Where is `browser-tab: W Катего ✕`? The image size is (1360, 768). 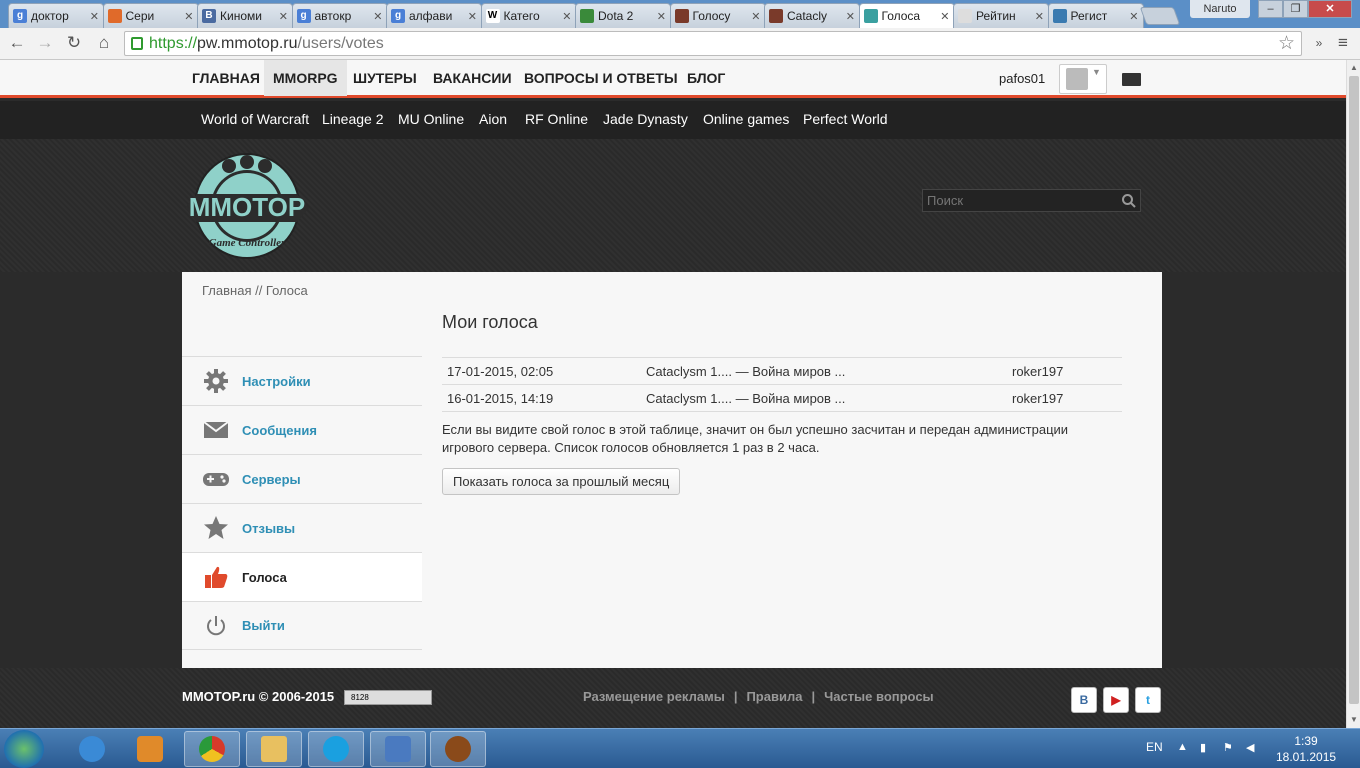 browser-tab: W Катего ✕ is located at coordinates (528, 15).